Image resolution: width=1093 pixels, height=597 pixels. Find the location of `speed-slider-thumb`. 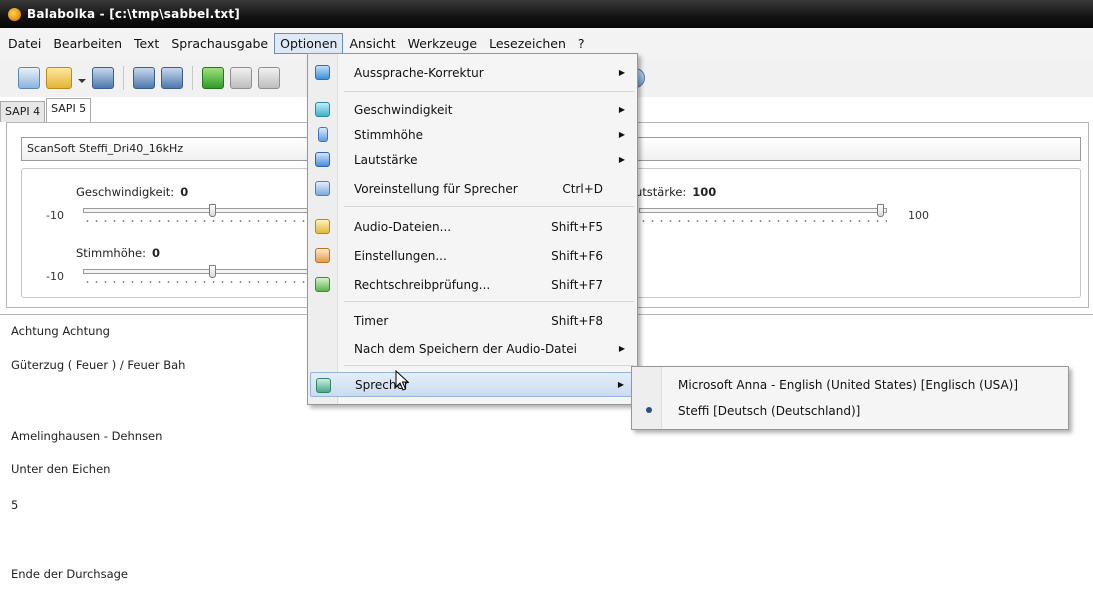

speed-slider-thumb is located at coordinates (212, 210).